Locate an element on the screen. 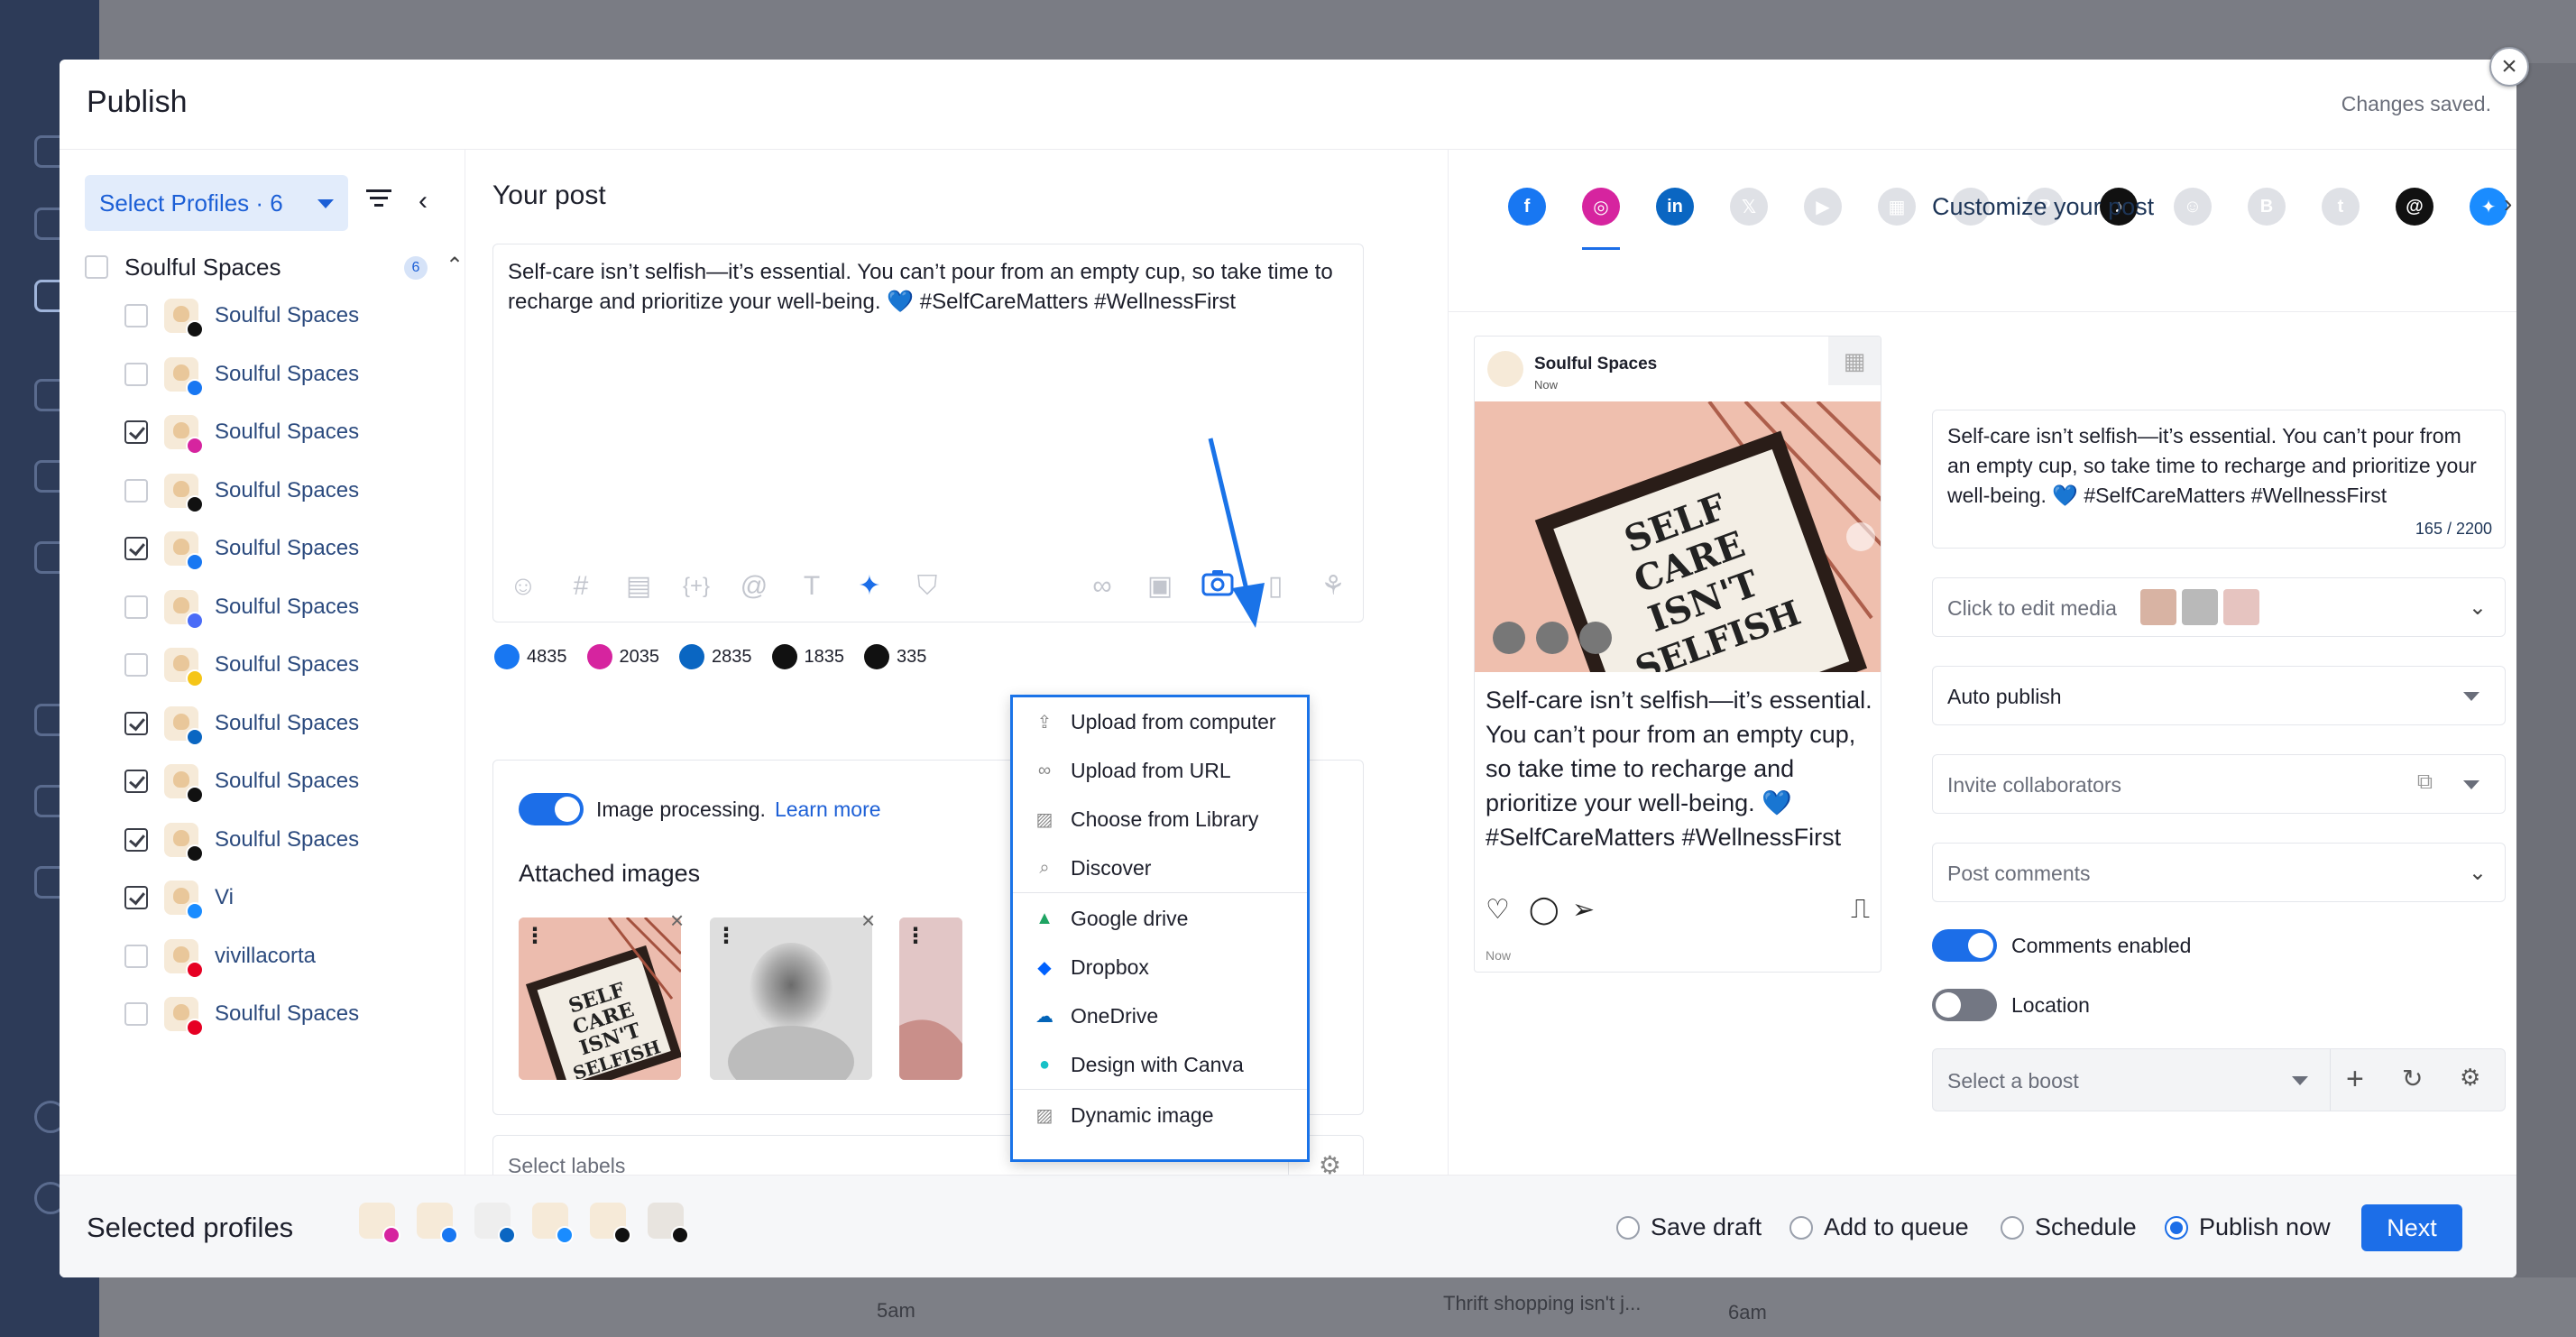  attached-image: SELF CARE ISN'T SELFISH ⋮ is located at coordinates (600, 999).